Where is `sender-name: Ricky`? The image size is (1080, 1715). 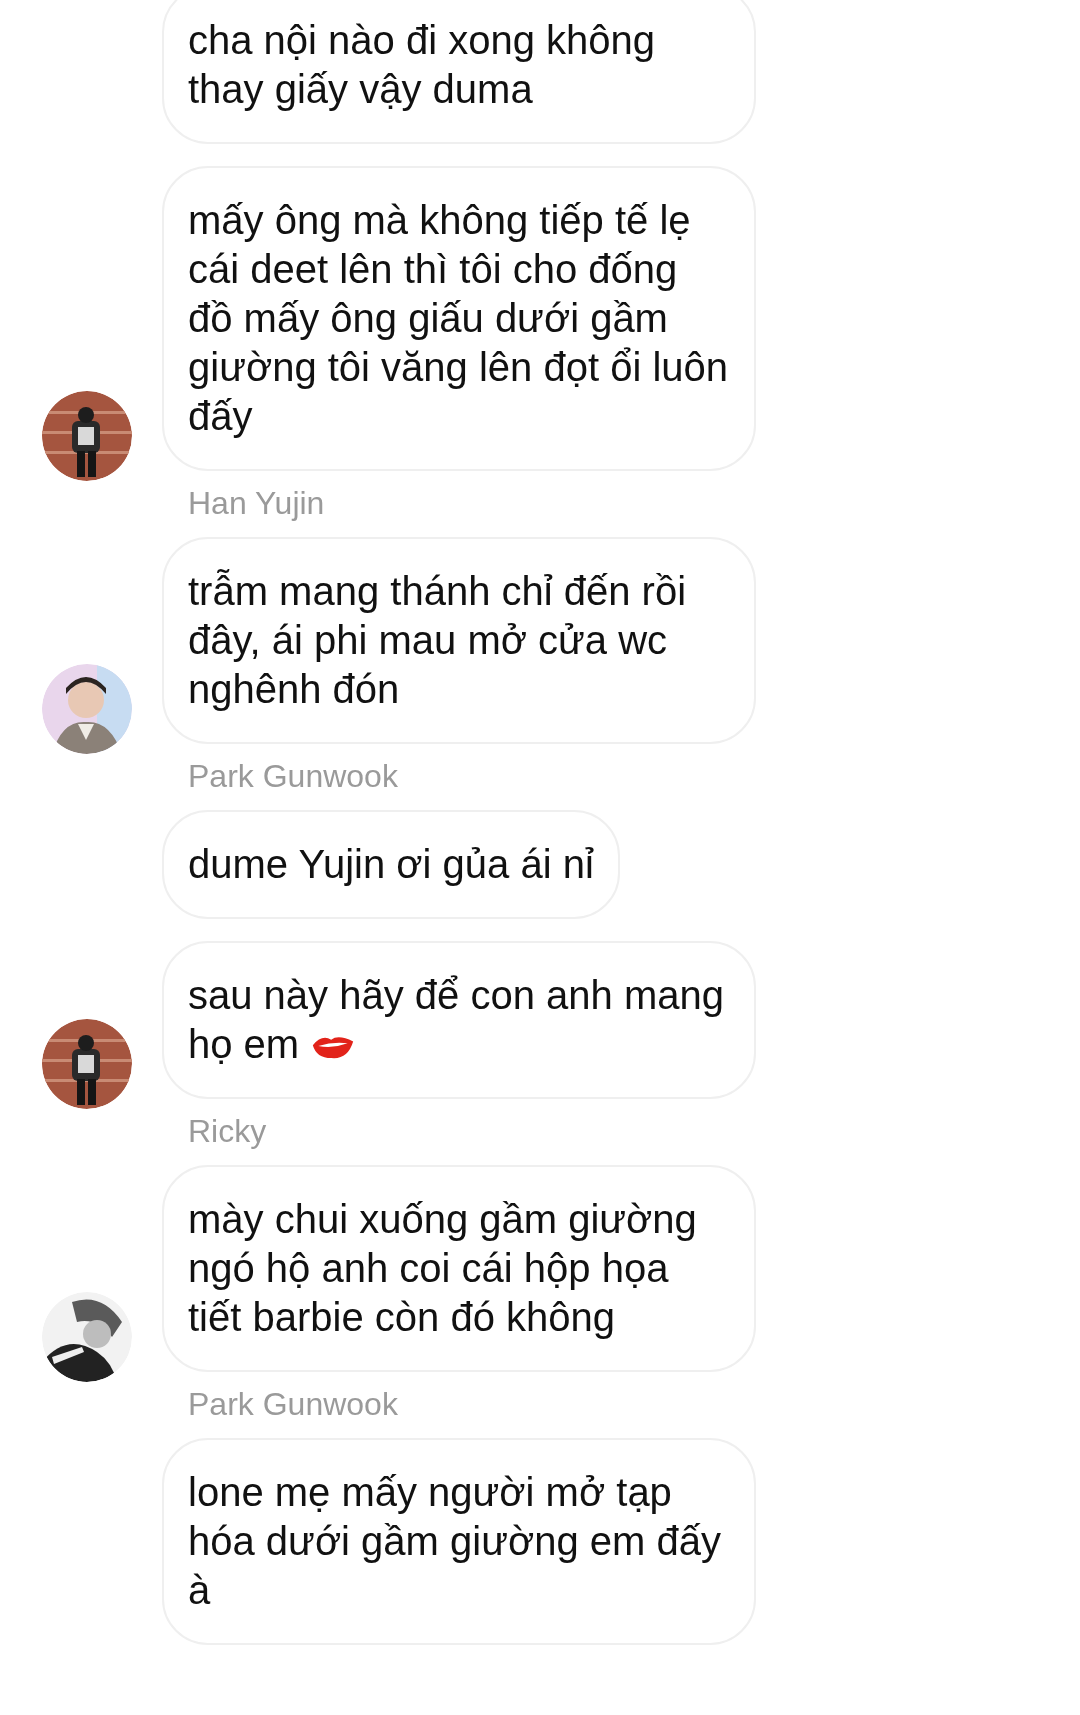 sender-name: Ricky is located at coordinates (228, 1131).